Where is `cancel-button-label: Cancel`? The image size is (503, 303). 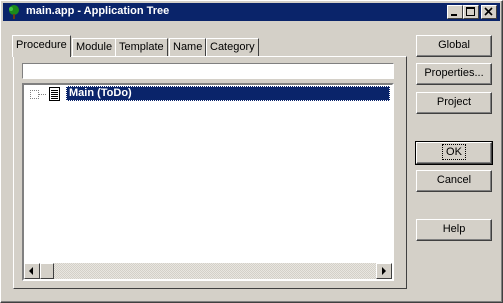
cancel-button-label: Cancel is located at coordinates (454, 180).